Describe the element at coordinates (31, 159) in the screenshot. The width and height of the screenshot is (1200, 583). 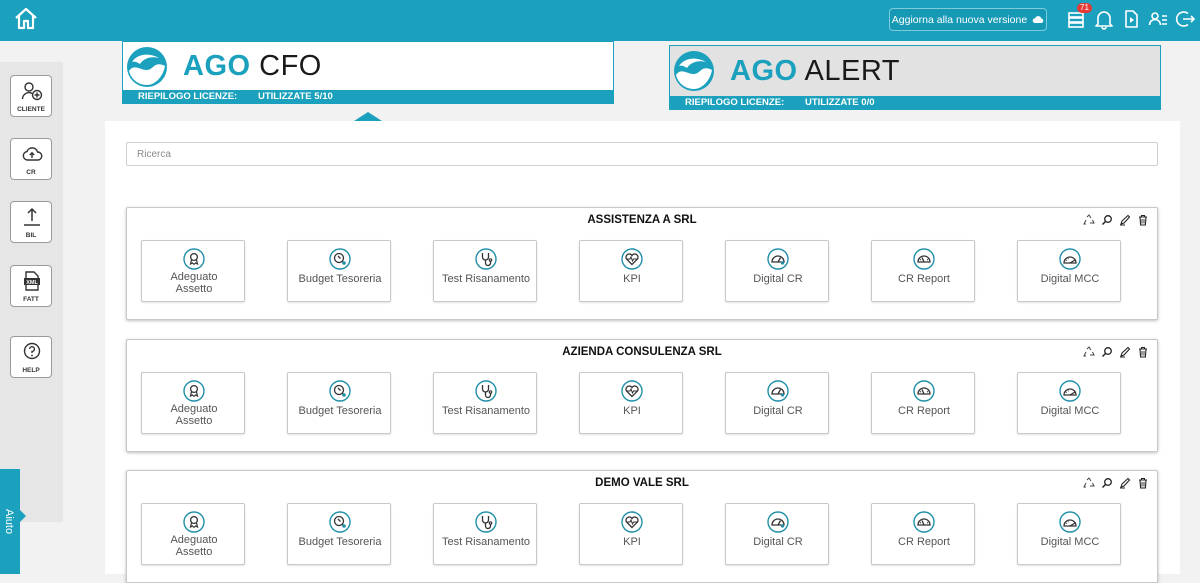
I see `sidebar-item-cr: CR` at that location.